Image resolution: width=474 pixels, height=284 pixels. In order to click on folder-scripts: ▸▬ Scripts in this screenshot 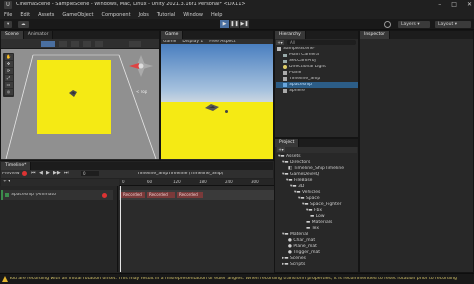, I will do `click(317, 265)`.